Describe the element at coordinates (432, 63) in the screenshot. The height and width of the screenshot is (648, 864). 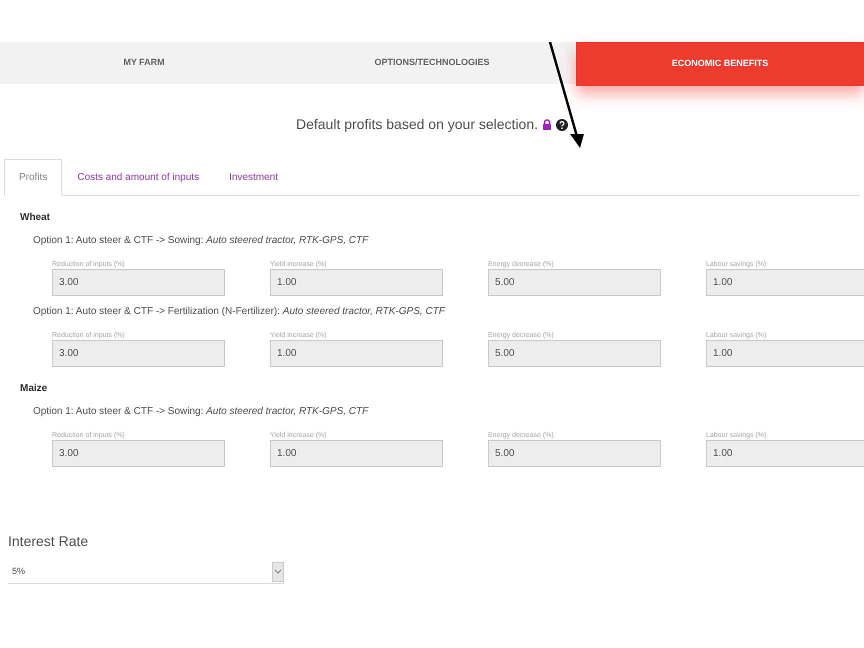
I see `nav-tab: OPTIONS/TECHNOLOGIES` at that location.